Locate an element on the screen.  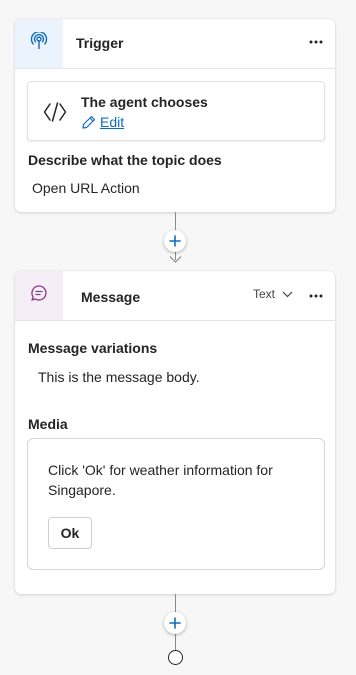
edit-link: Edit is located at coordinates (103, 122).